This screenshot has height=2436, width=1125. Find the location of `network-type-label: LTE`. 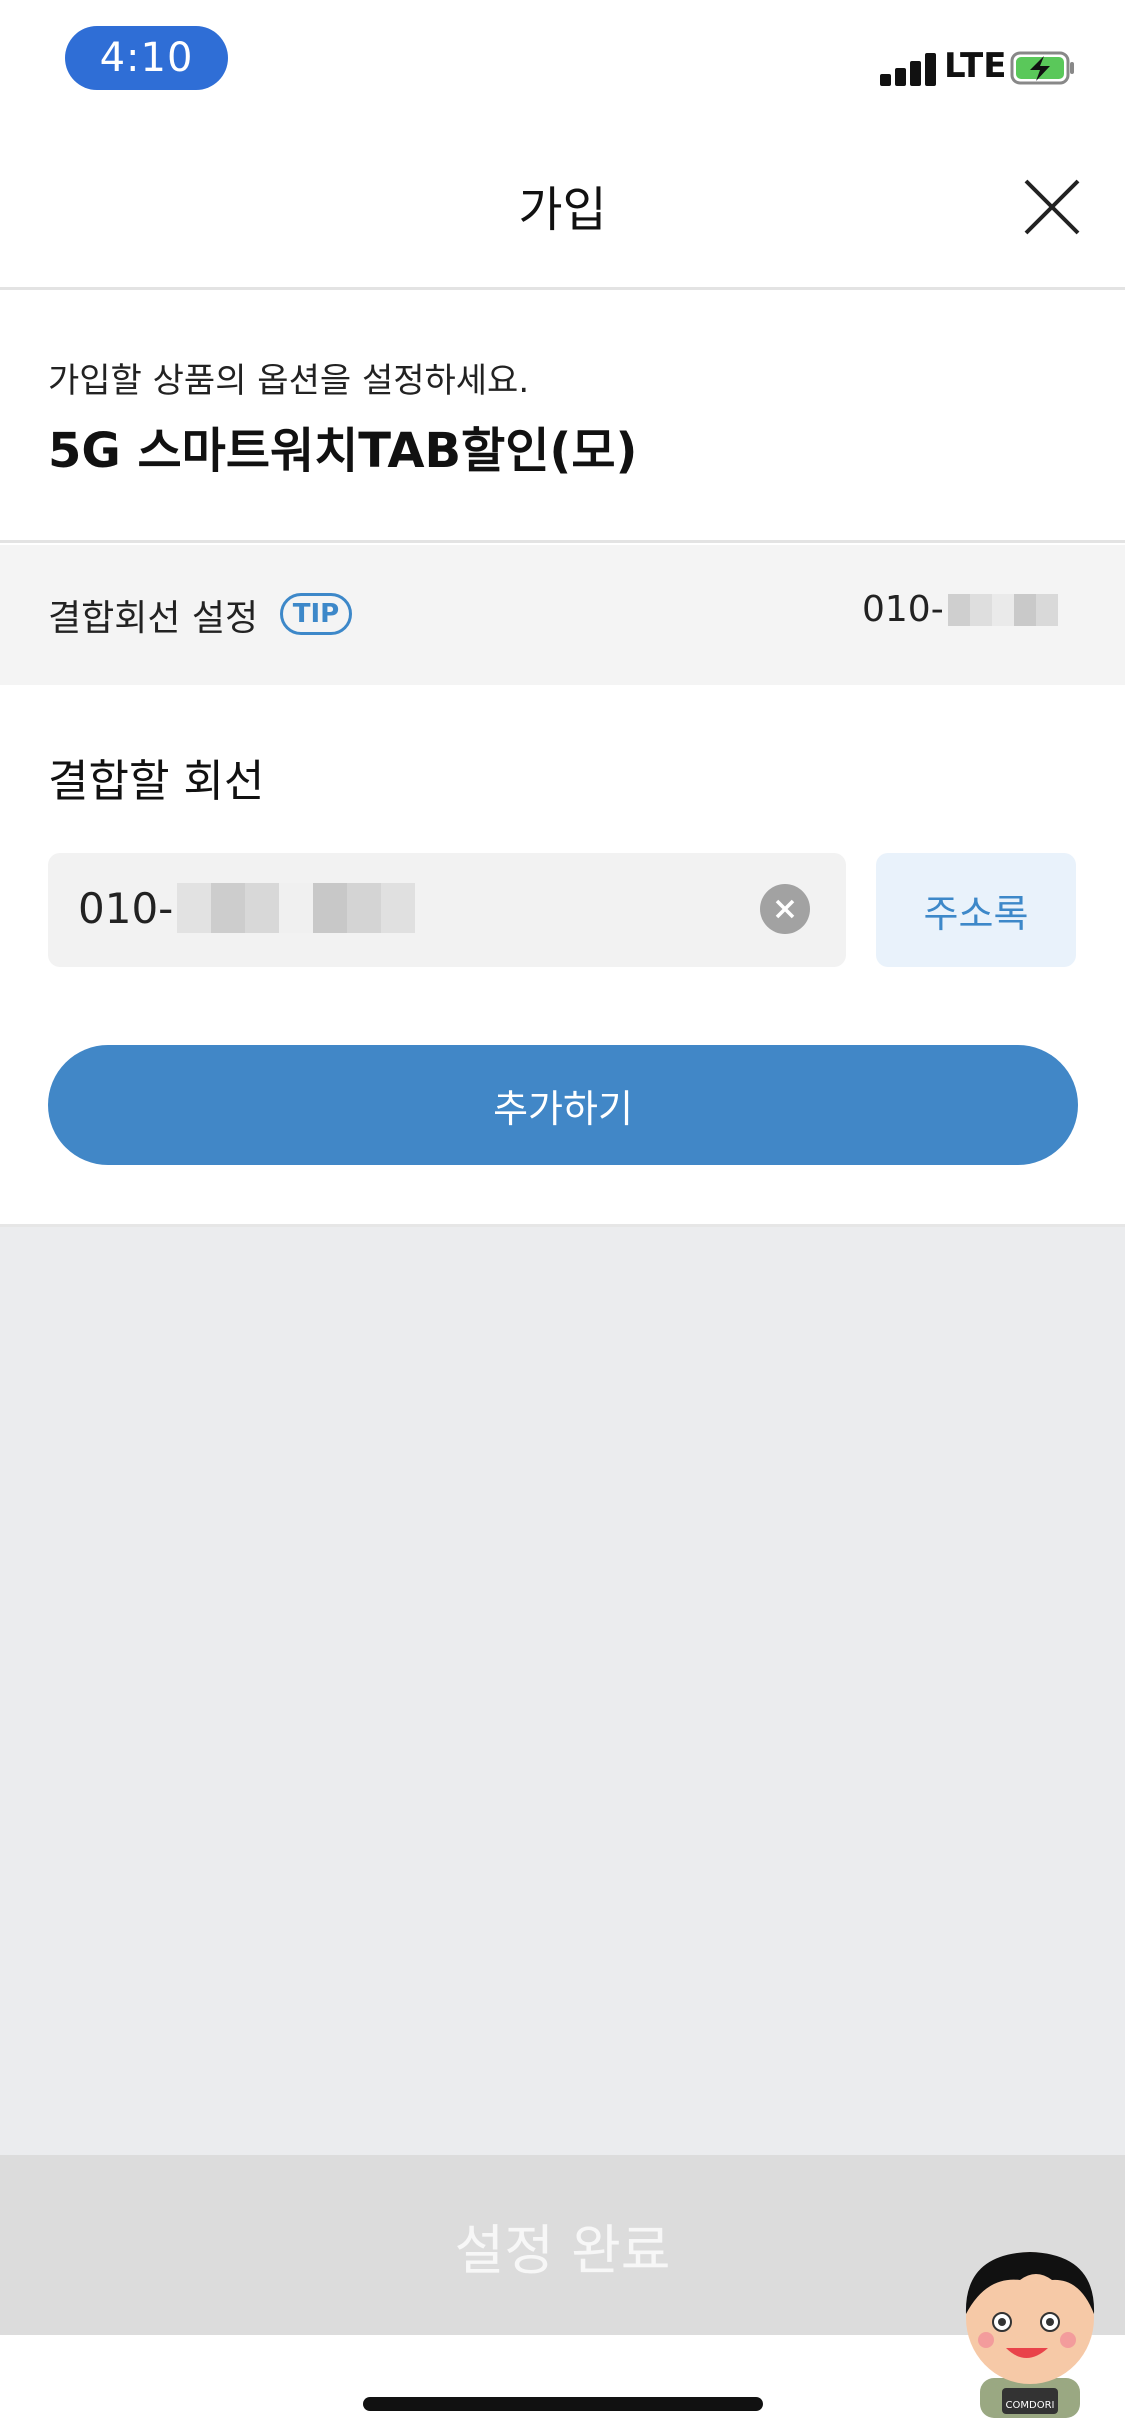

network-type-label: LTE is located at coordinates (975, 66).